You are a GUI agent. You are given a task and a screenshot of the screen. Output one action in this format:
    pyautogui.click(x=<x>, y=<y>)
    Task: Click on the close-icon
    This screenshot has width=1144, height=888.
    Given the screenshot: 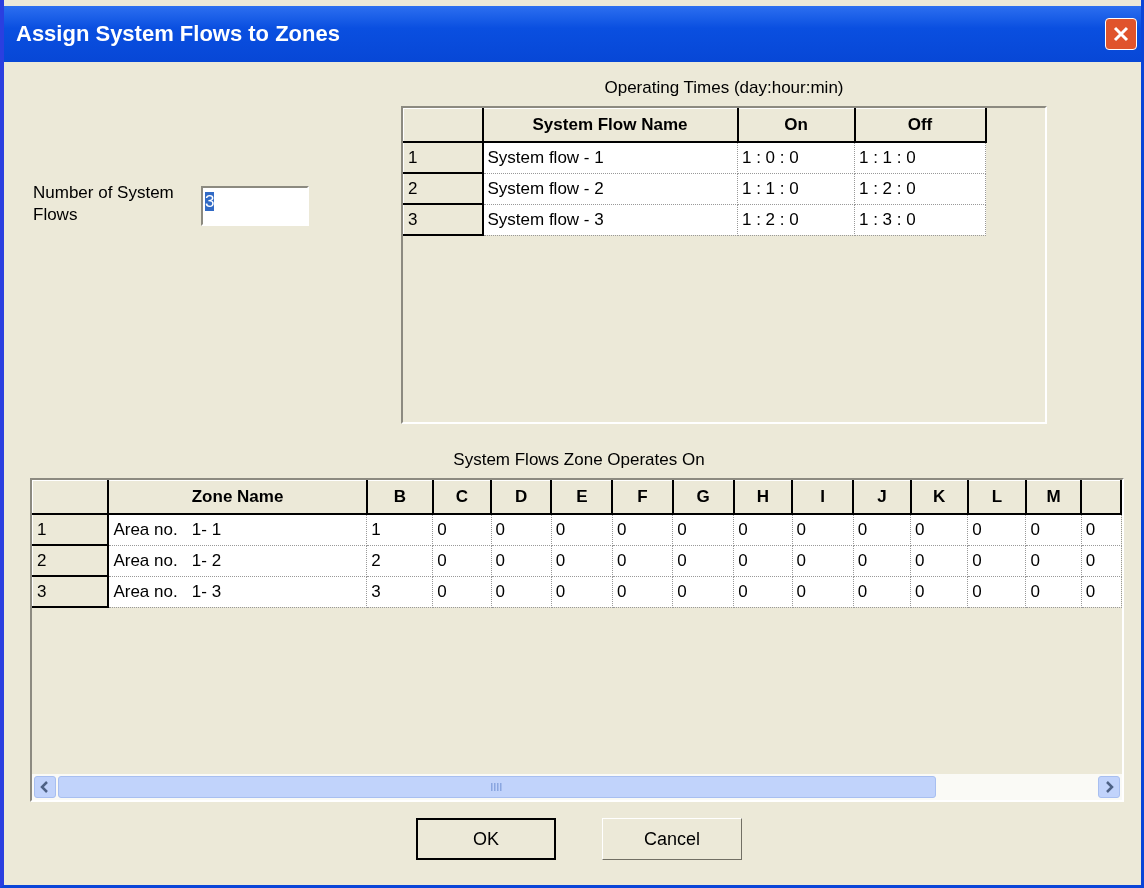 What is the action you would take?
    pyautogui.click(x=1121, y=34)
    